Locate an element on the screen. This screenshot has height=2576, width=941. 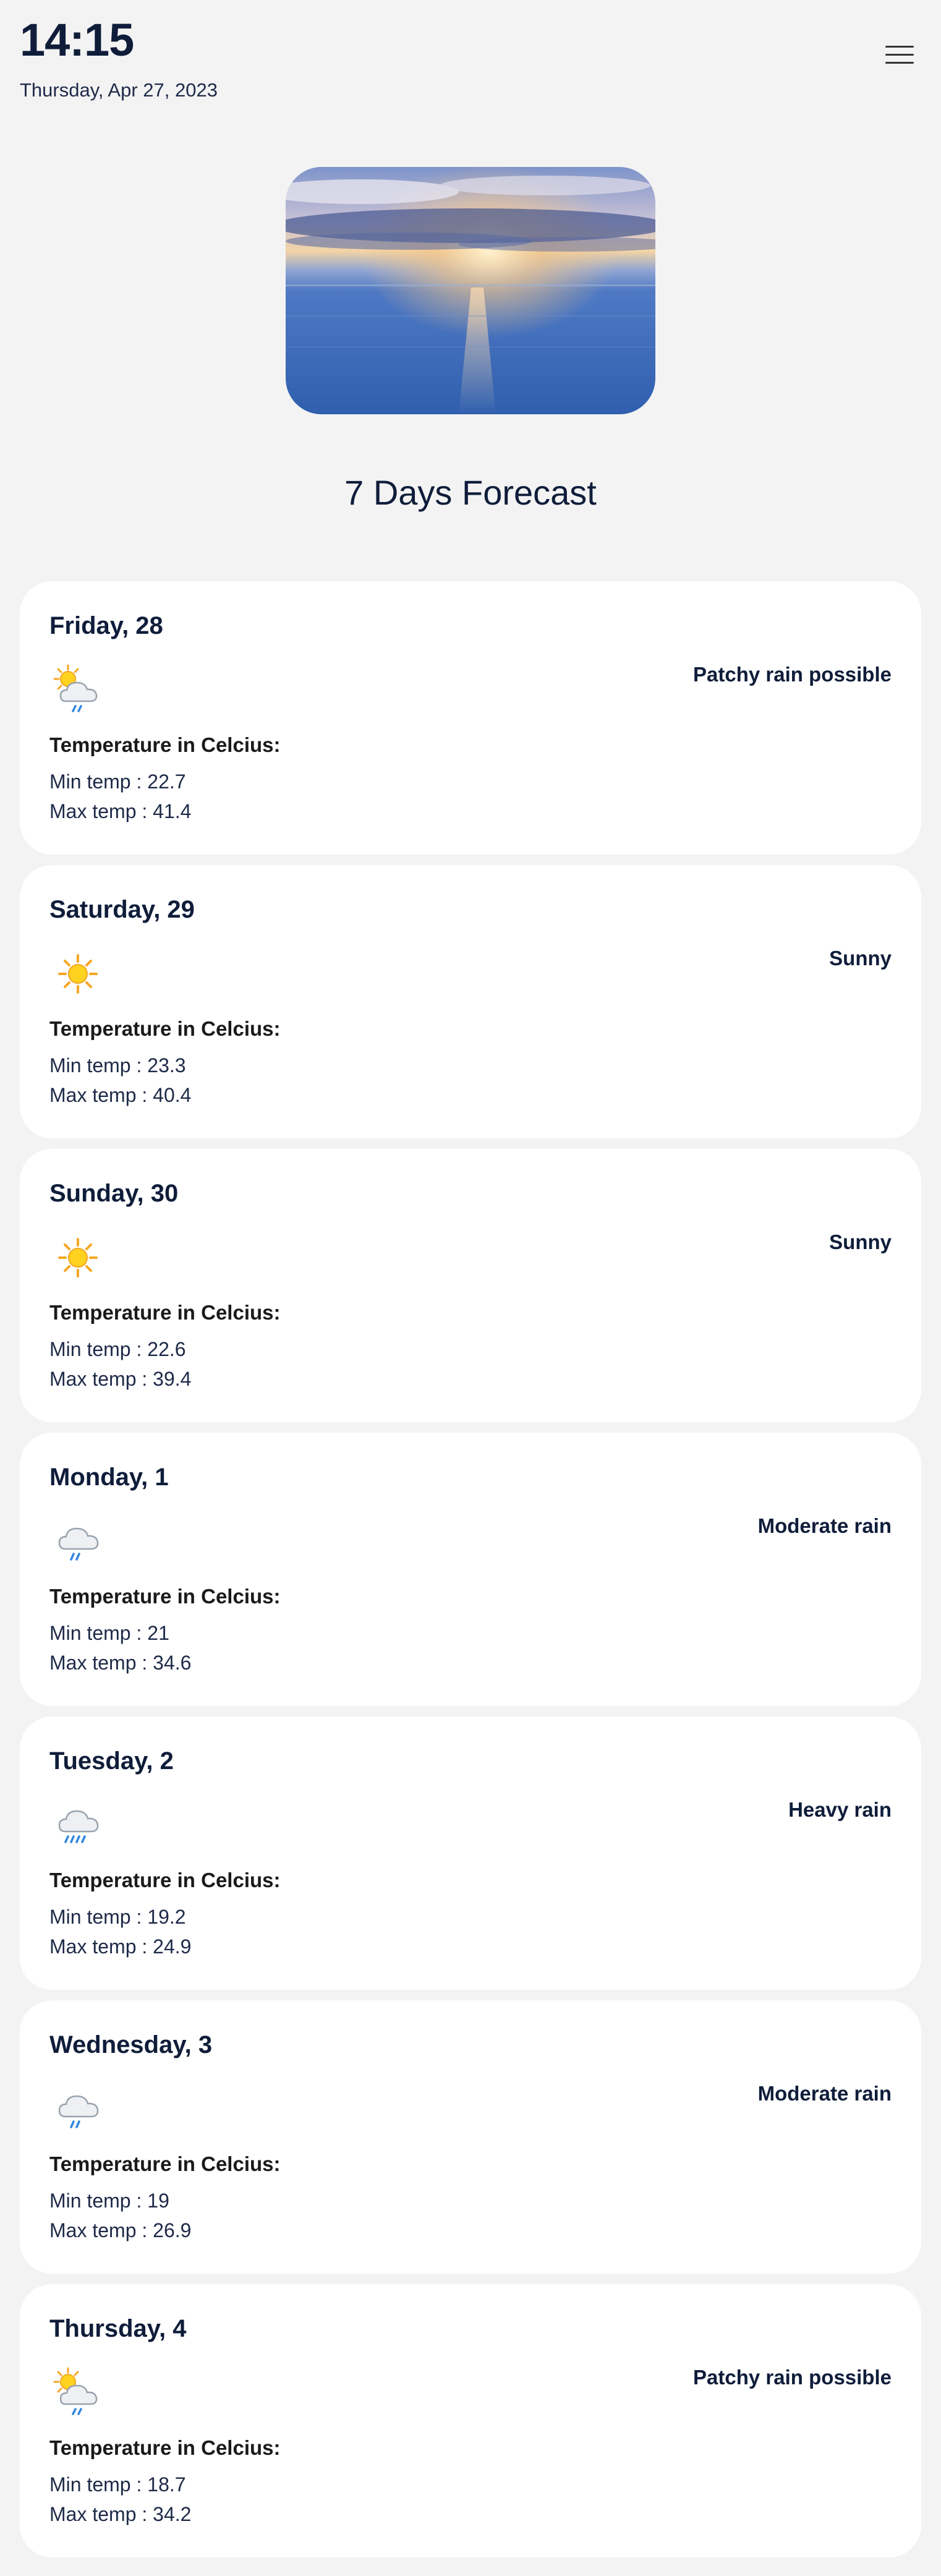
max-temp: Max temp : 34.6 is located at coordinates (120, 1663).